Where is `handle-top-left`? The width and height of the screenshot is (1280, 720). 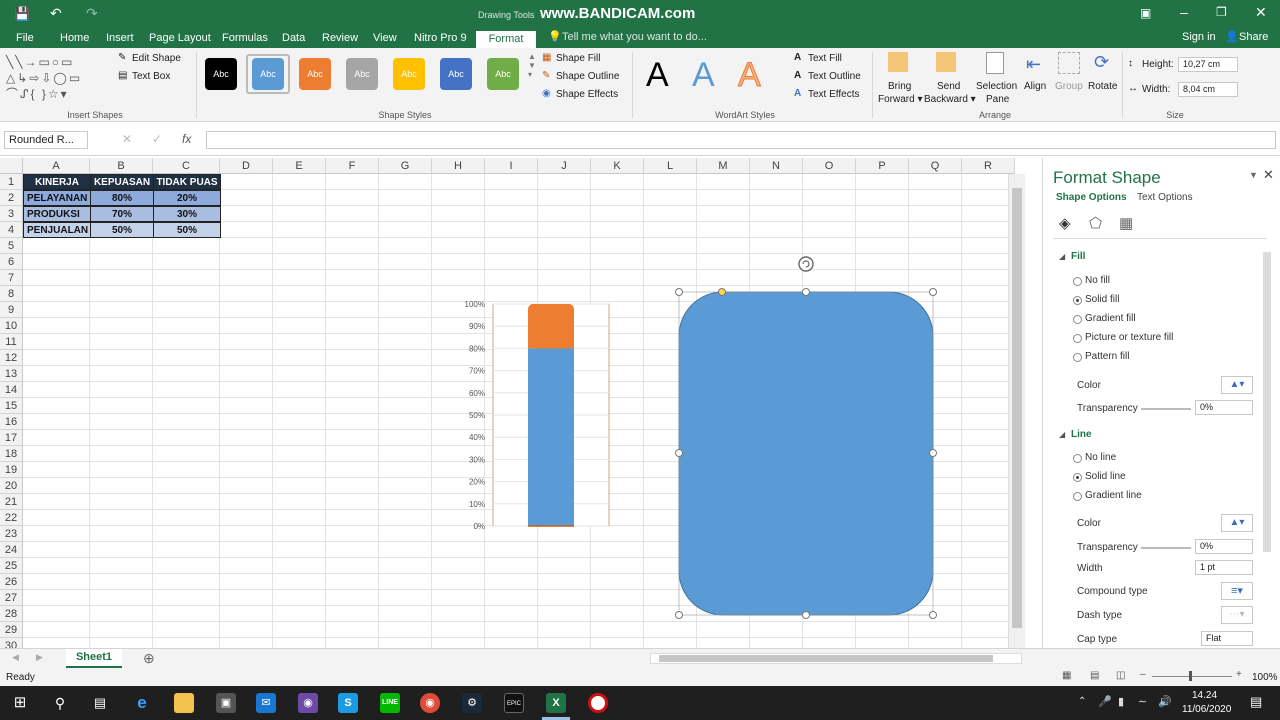 handle-top-left is located at coordinates (679, 292).